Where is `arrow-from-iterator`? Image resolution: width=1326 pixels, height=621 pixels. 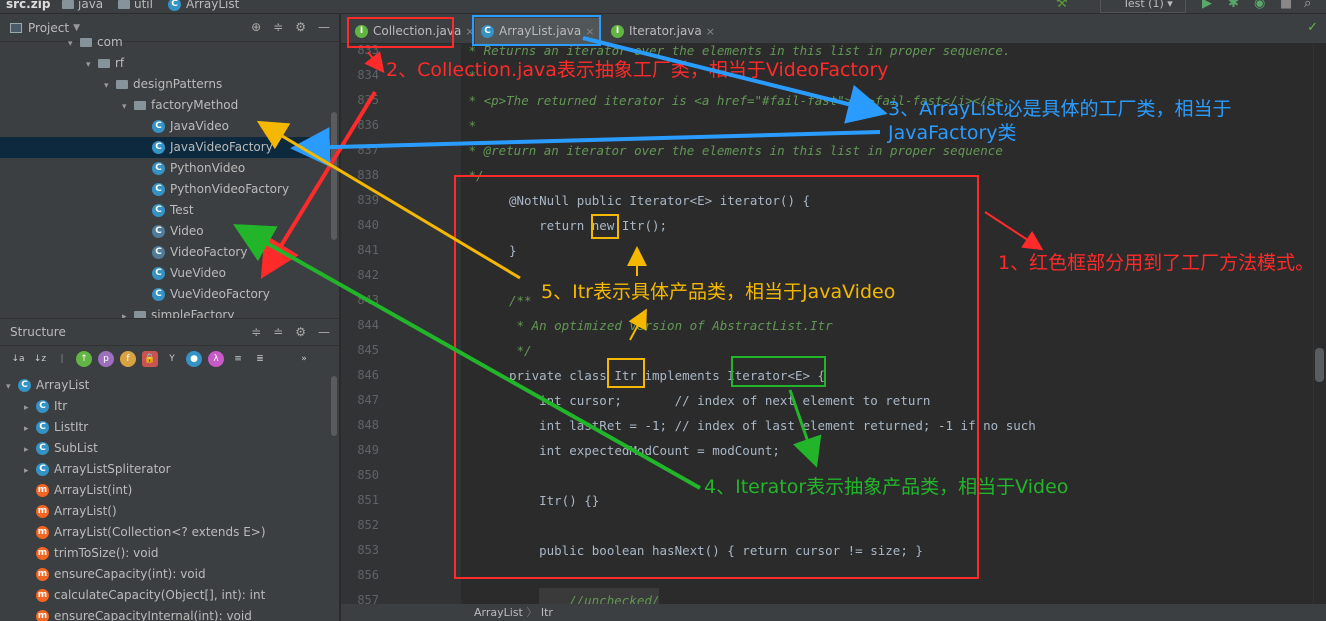
arrow-from-iterator is located at coordinates (805, 428).